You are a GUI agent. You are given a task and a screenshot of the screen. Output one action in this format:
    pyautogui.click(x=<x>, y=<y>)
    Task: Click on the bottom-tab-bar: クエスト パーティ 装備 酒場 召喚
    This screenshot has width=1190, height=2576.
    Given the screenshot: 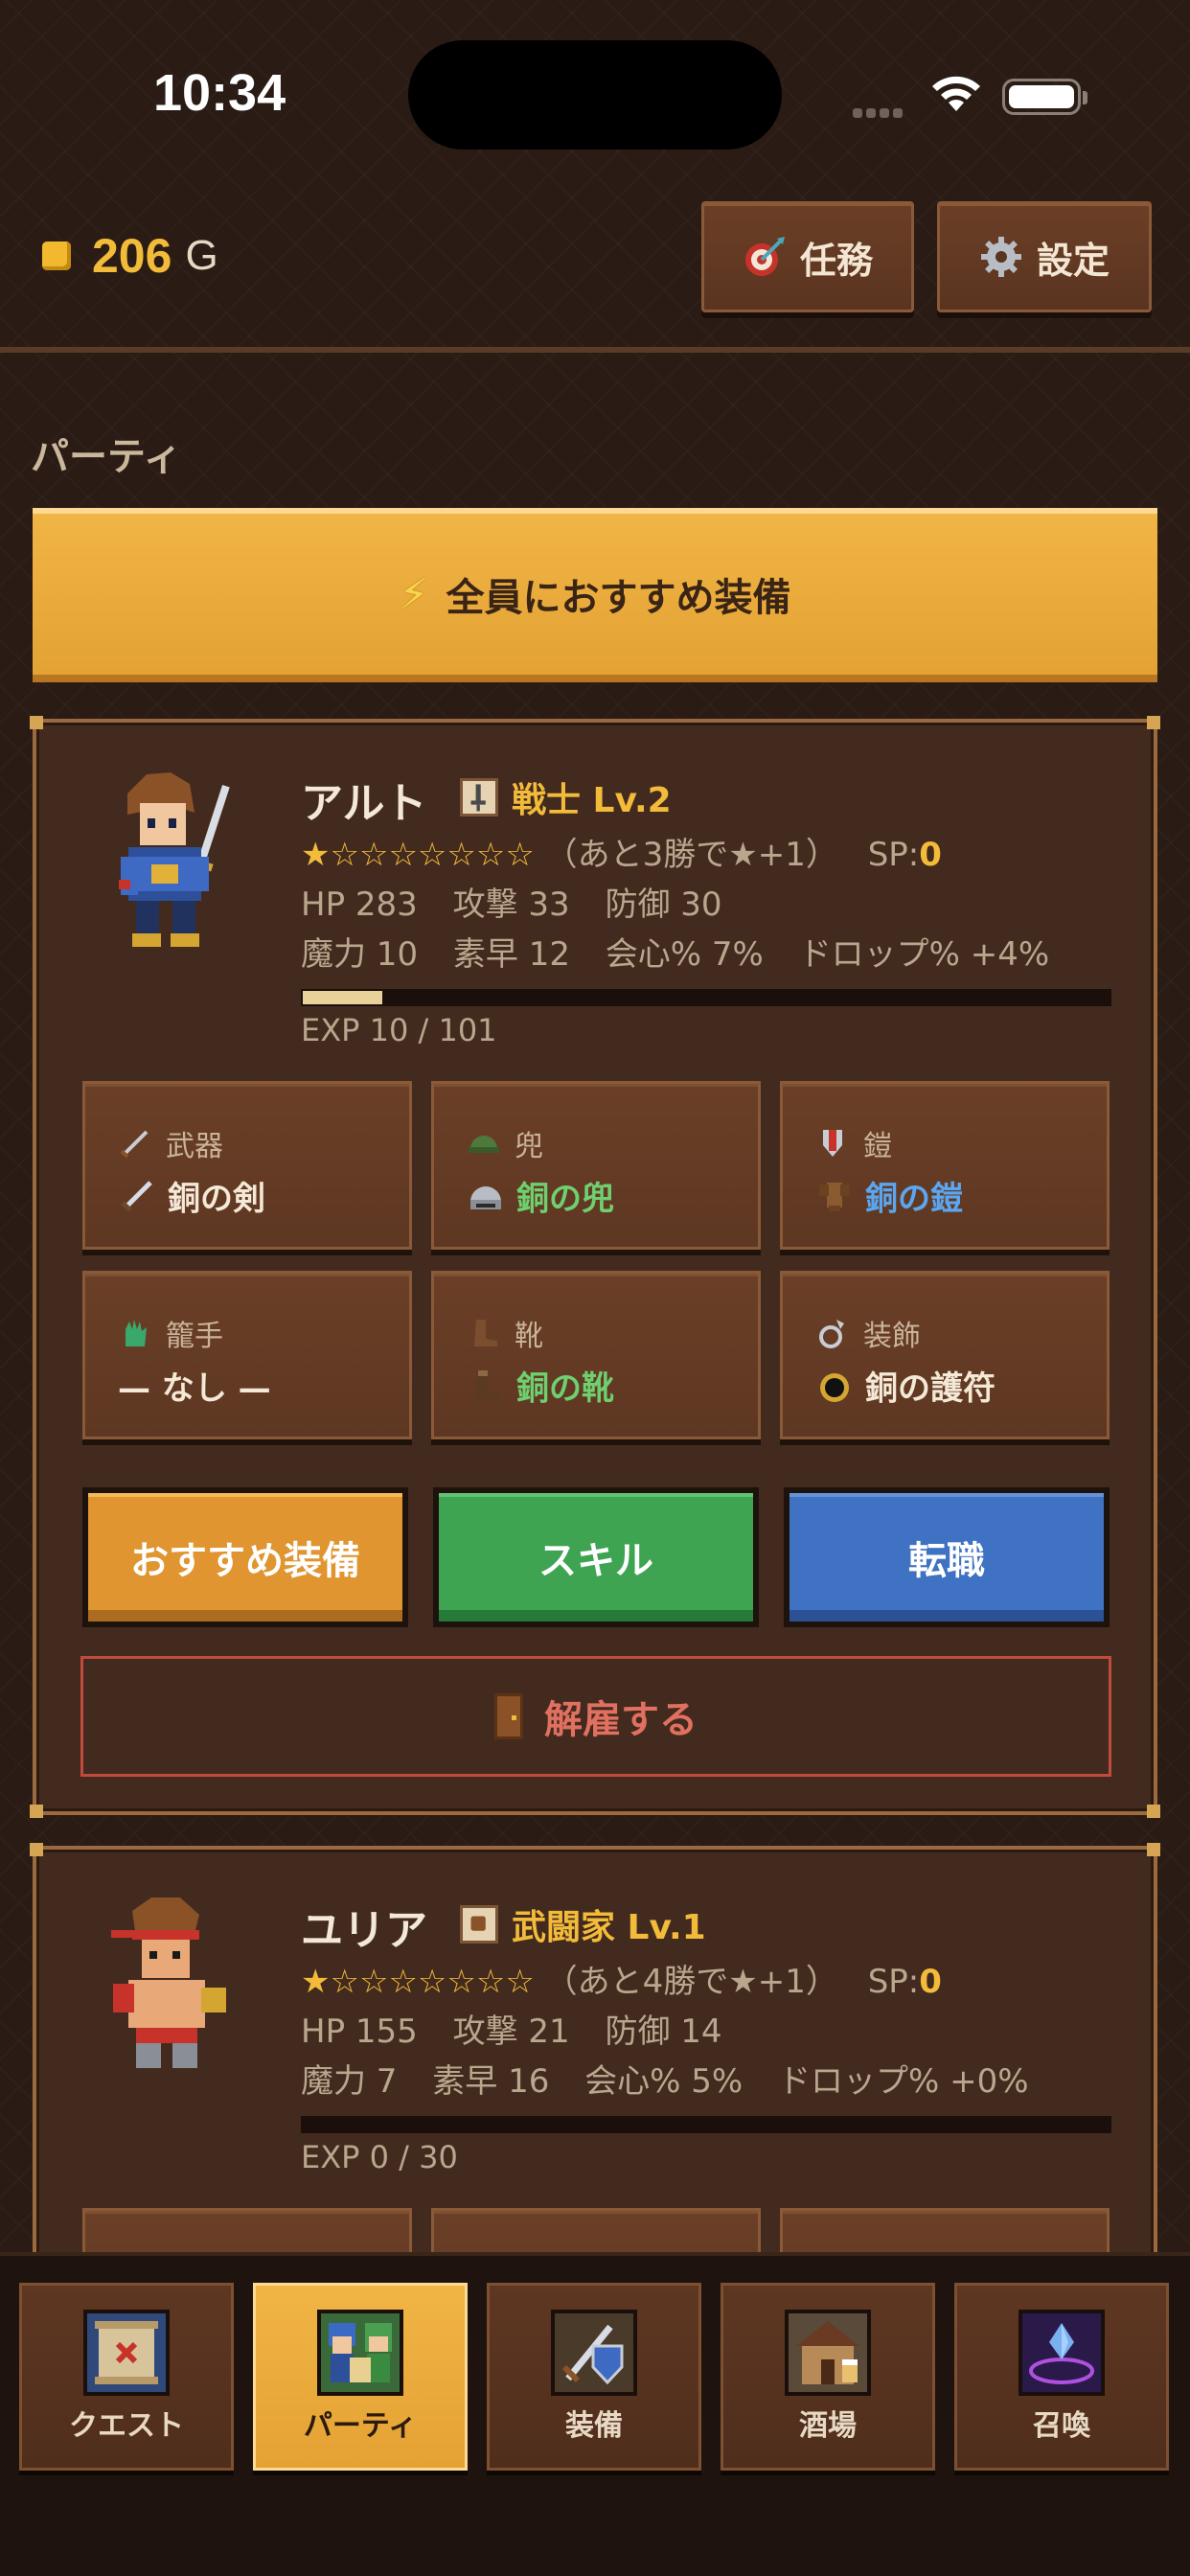 What is the action you would take?
    pyautogui.click(x=595, y=2414)
    